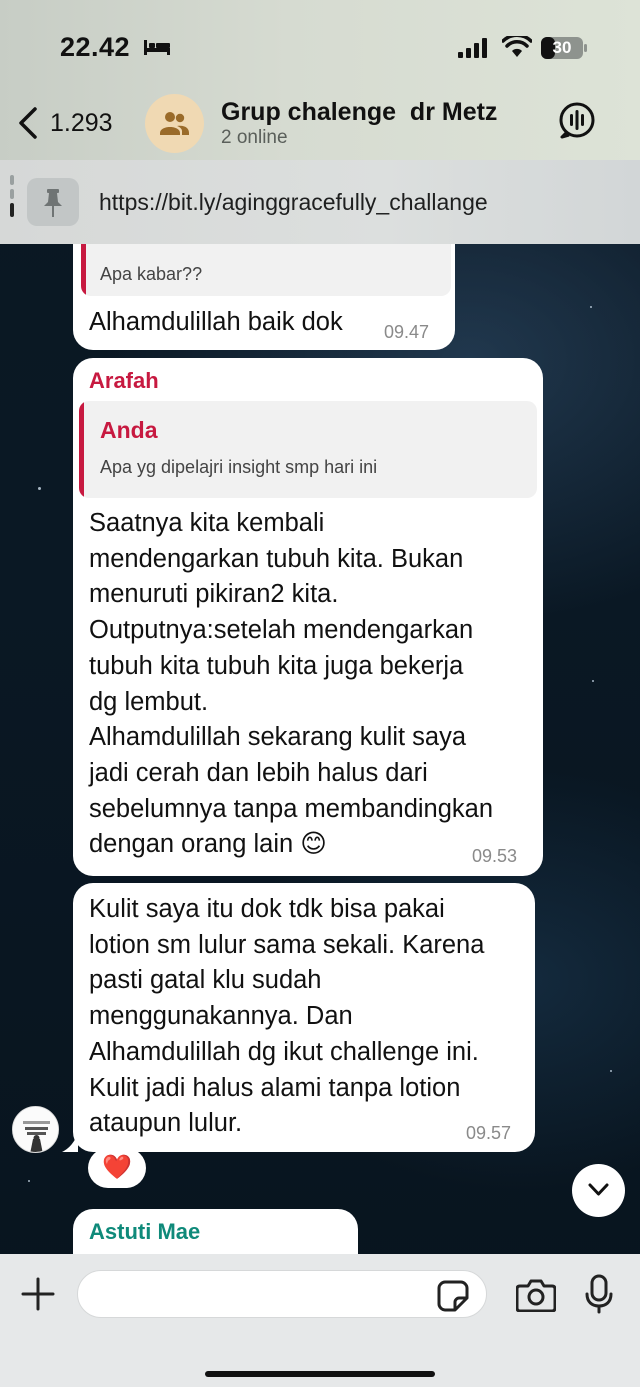  What do you see at coordinates (320, 1320) in the screenshot?
I see `message-composer` at bounding box center [320, 1320].